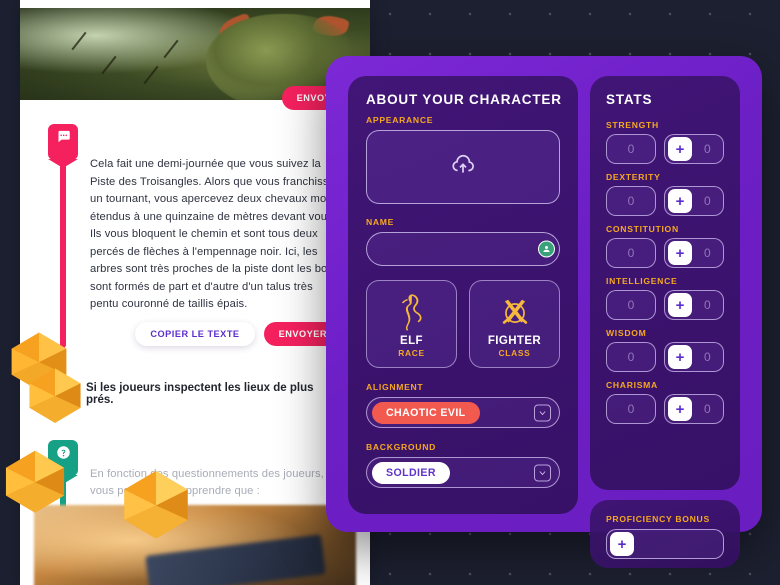 The width and height of the screenshot is (780, 585). I want to click on stat-row-intelligence: INTELLIGENCE 0 + 0, so click(665, 298).